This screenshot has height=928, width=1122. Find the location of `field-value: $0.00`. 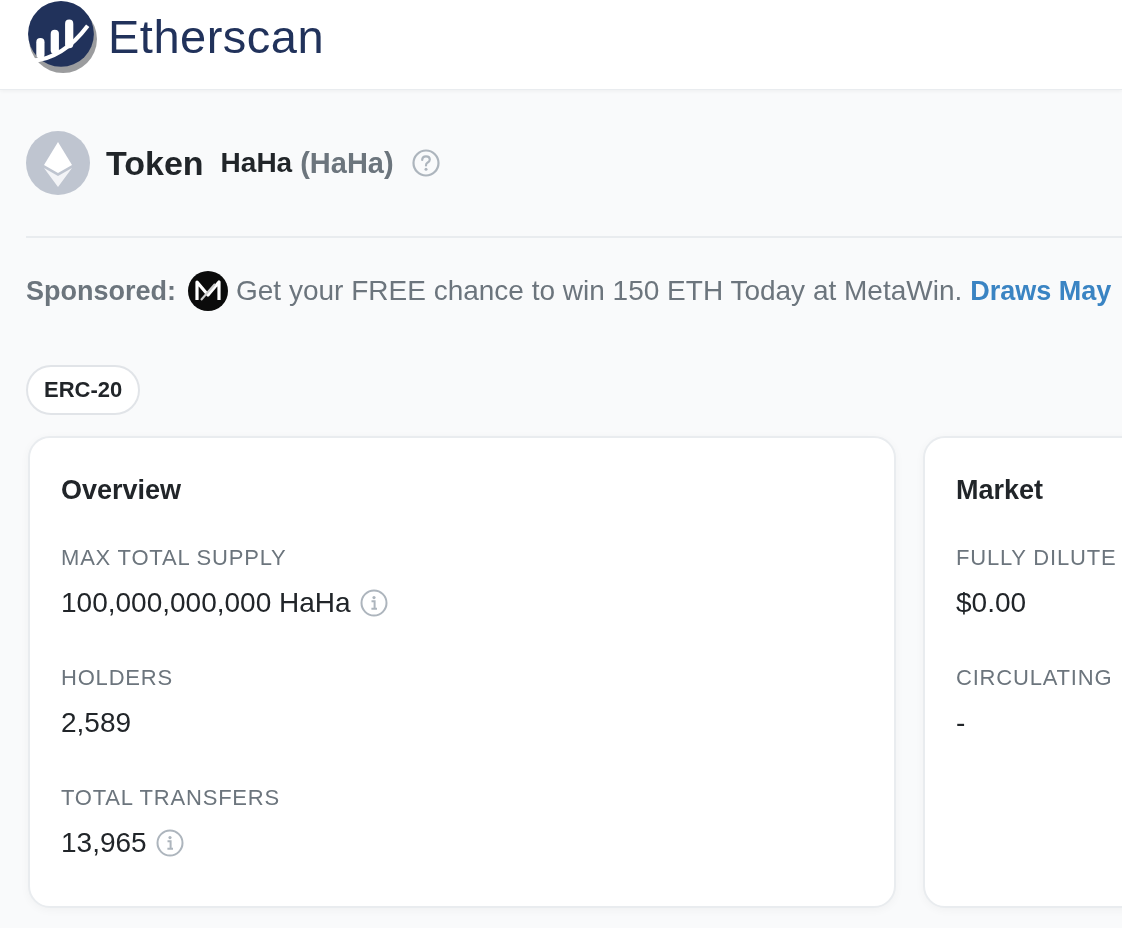

field-value: $0.00 is located at coordinates (991, 603).